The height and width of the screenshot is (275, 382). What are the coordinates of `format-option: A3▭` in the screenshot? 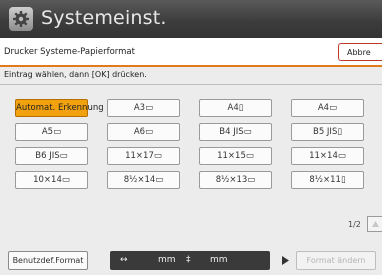 It's located at (143, 108).